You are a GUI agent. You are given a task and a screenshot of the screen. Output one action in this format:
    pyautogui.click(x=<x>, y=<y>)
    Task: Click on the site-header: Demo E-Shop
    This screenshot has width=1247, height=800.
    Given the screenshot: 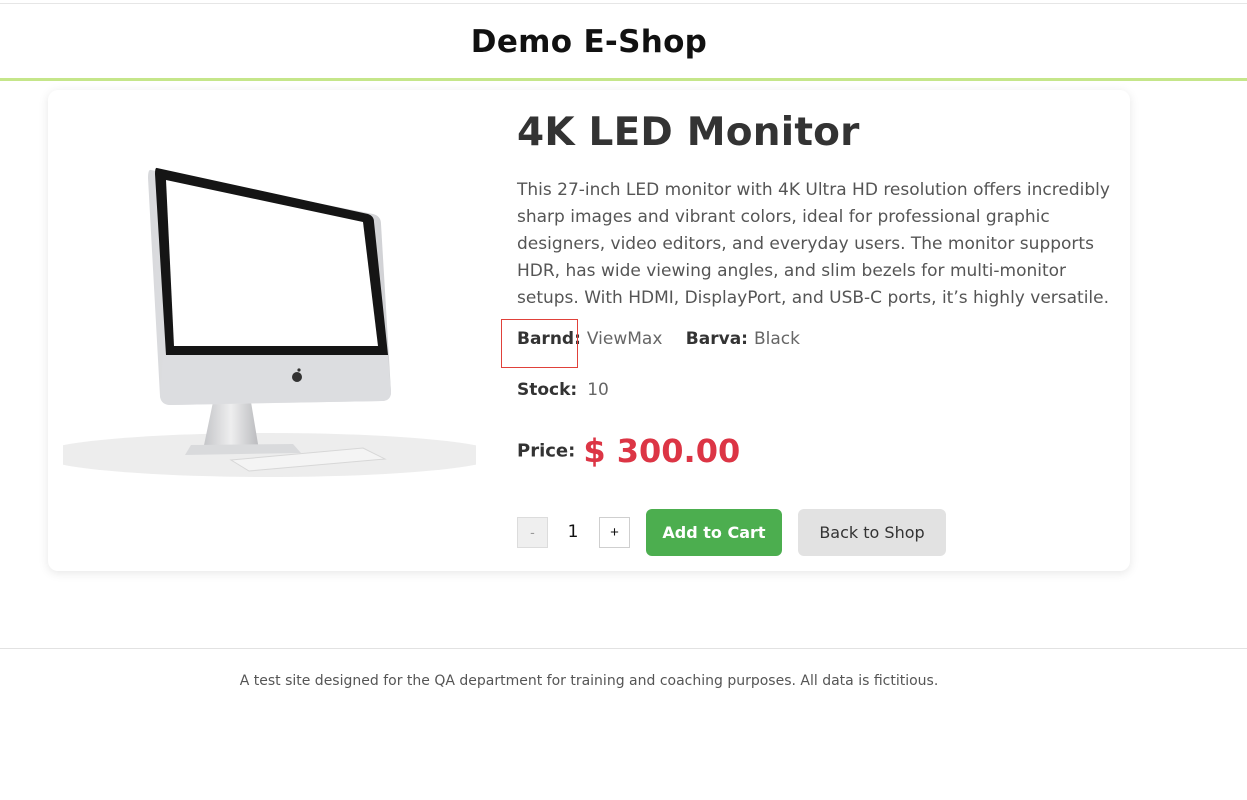 What is the action you would take?
    pyautogui.click(x=623, y=42)
    